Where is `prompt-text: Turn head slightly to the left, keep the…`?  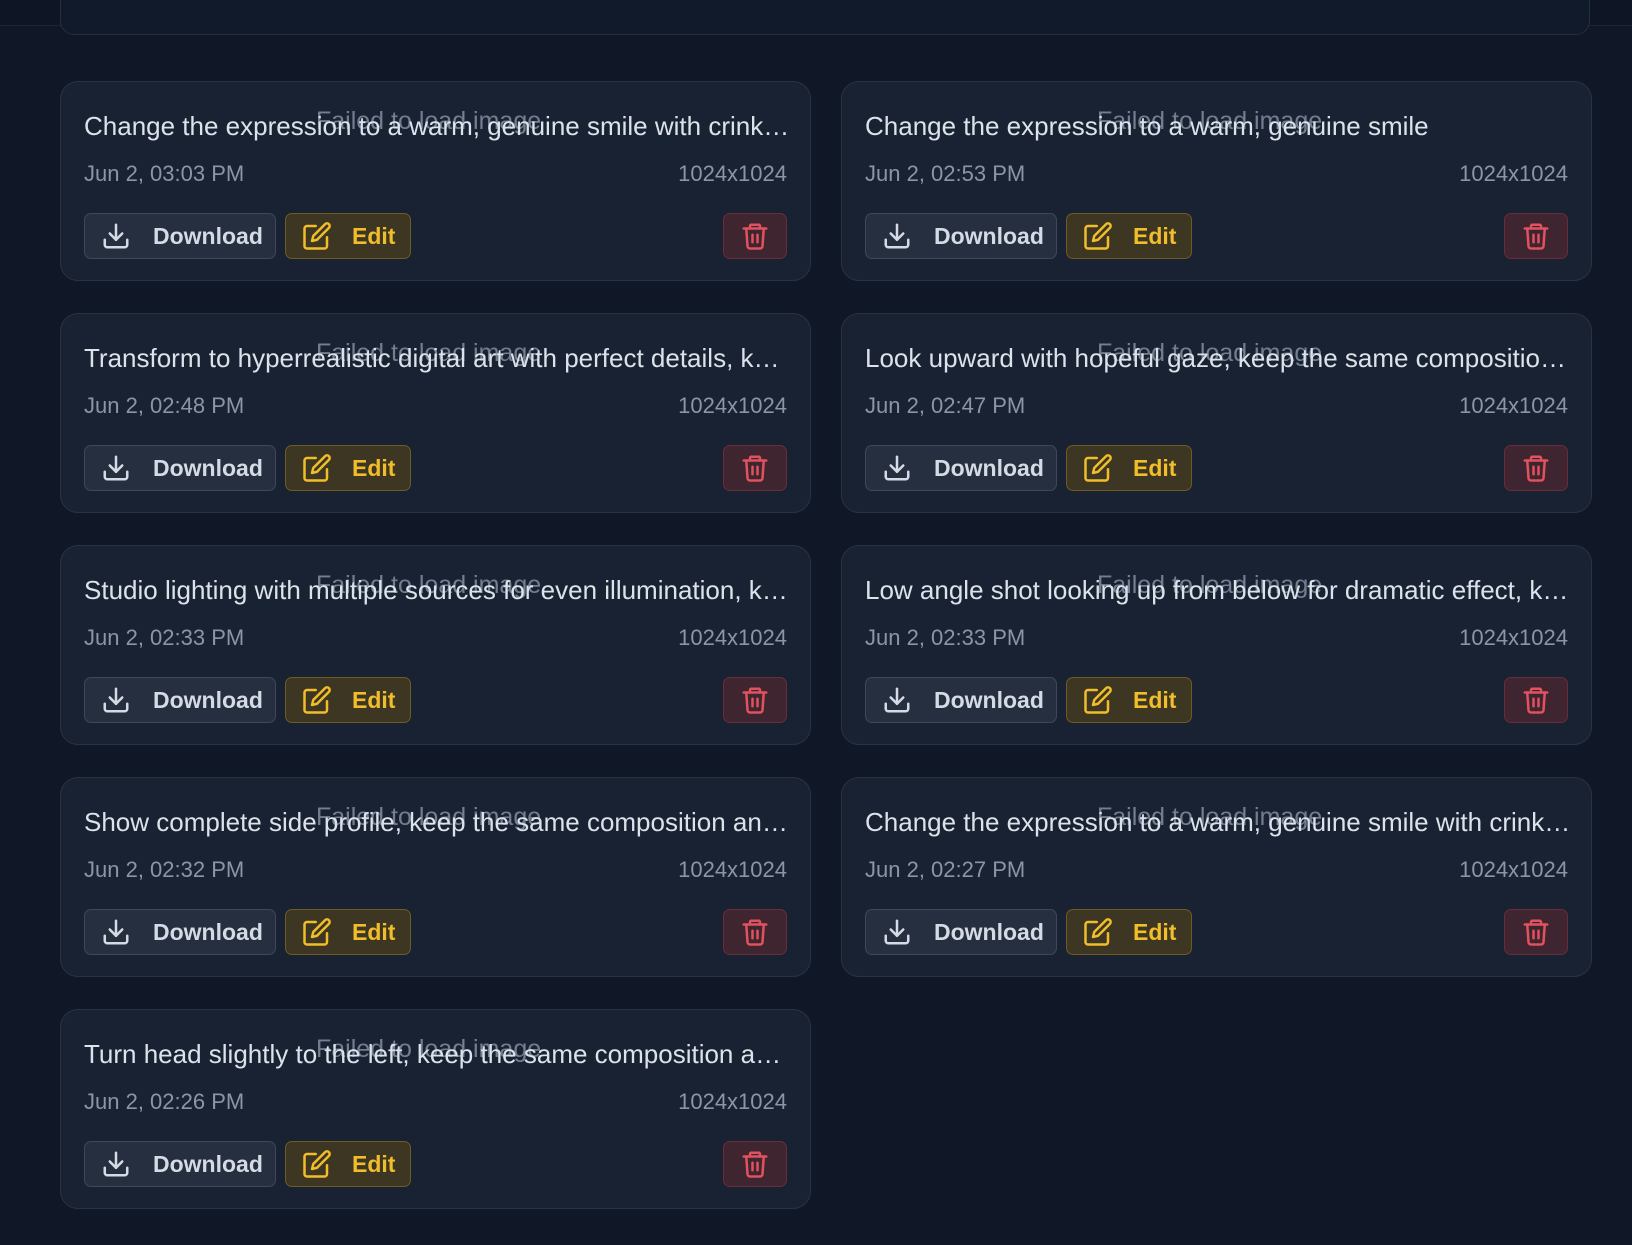 prompt-text: Turn head slightly to the left, keep the… is located at coordinates (437, 1054).